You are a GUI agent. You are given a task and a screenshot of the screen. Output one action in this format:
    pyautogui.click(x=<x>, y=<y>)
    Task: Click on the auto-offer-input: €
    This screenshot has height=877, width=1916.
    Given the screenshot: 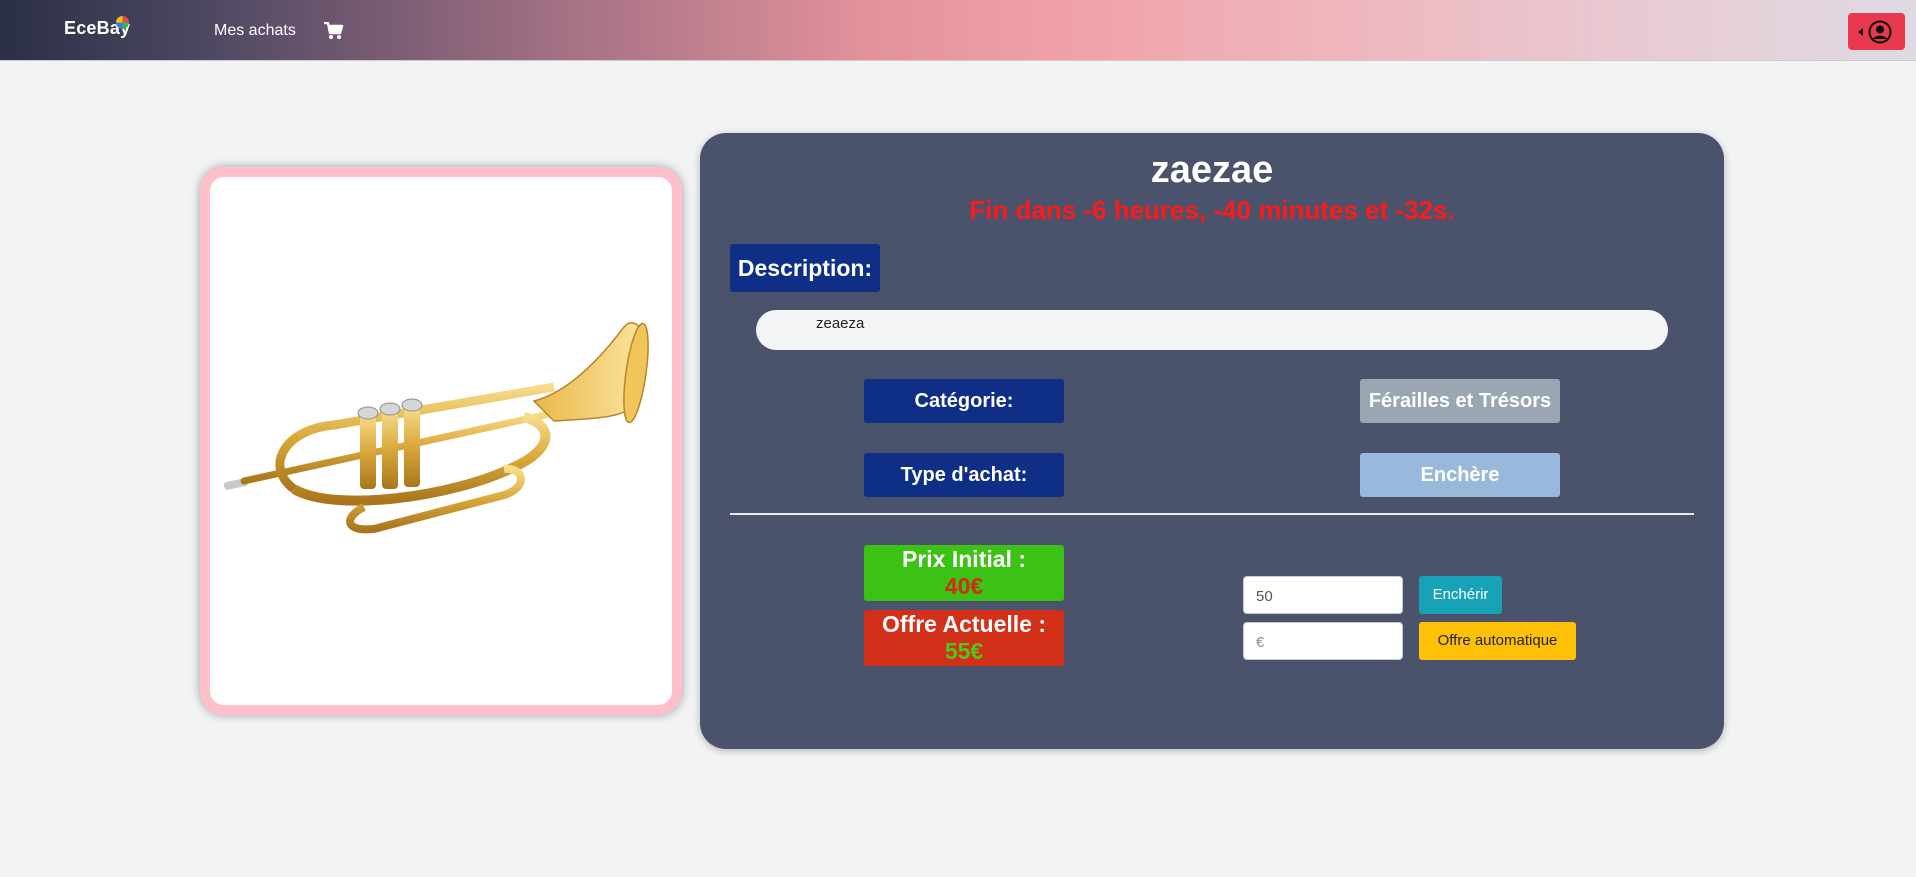 What is the action you would take?
    pyautogui.click(x=1323, y=641)
    